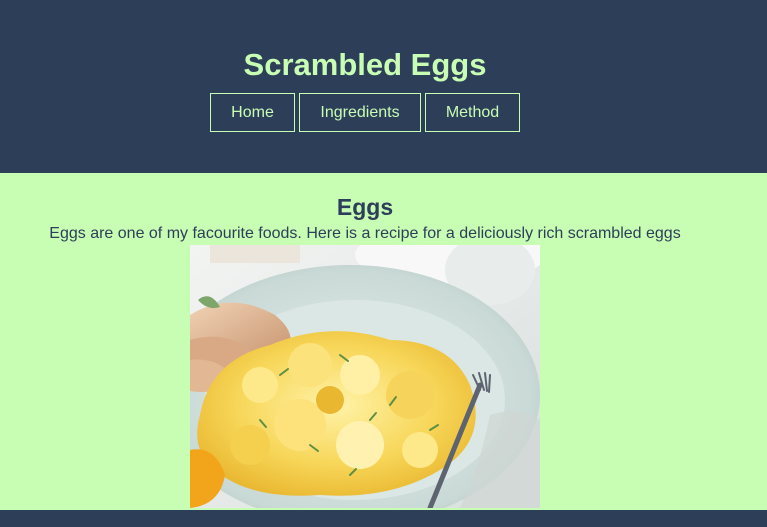 This screenshot has width=767, height=527. What do you see at coordinates (365, 64) in the screenshot?
I see `site-title: Scrambled Eggs` at bounding box center [365, 64].